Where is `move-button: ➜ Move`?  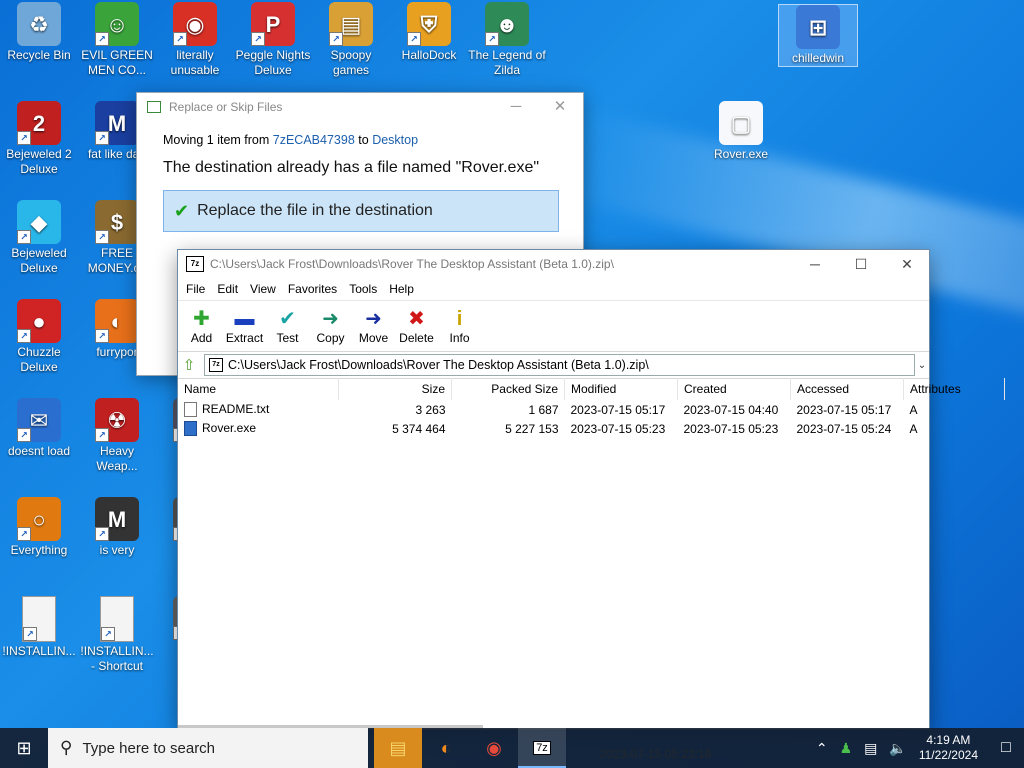 move-button: ➜ Move is located at coordinates (373, 326).